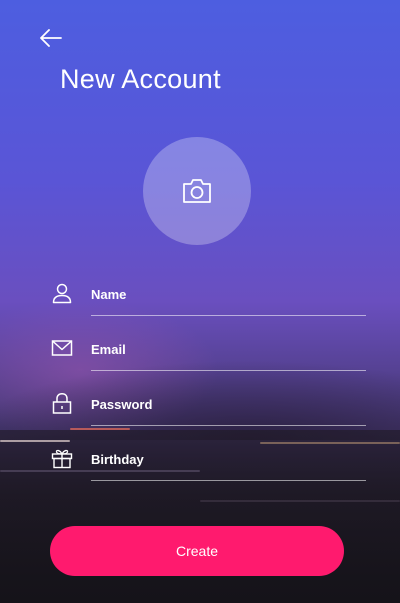 The width and height of the screenshot is (400, 603). What do you see at coordinates (62, 293) in the screenshot?
I see `user-icon` at bounding box center [62, 293].